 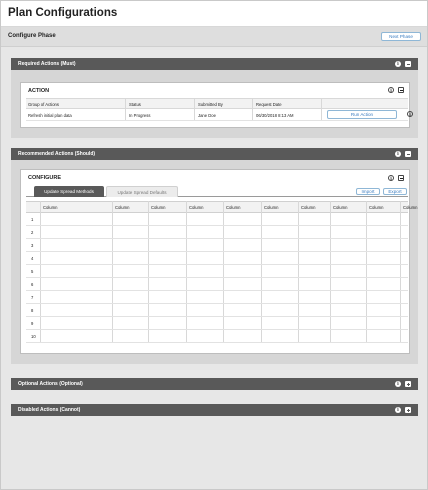 What do you see at coordinates (32, 284) in the screenshot?
I see `row-number: 6` at bounding box center [32, 284].